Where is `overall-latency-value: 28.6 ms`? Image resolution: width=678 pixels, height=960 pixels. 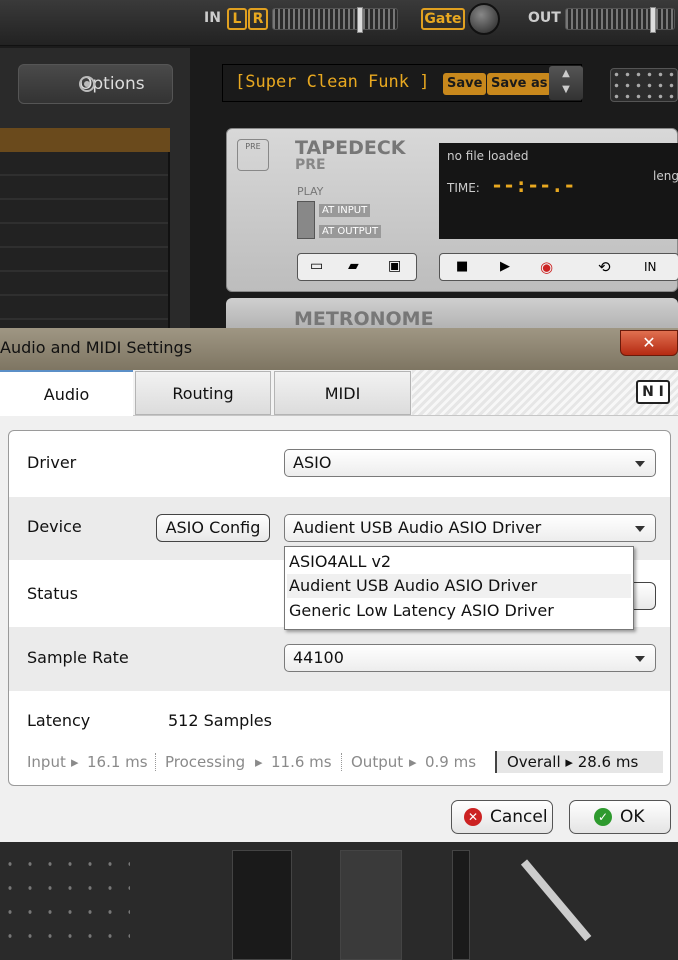 overall-latency-value: 28.6 ms is located at coordinates (608, 762).